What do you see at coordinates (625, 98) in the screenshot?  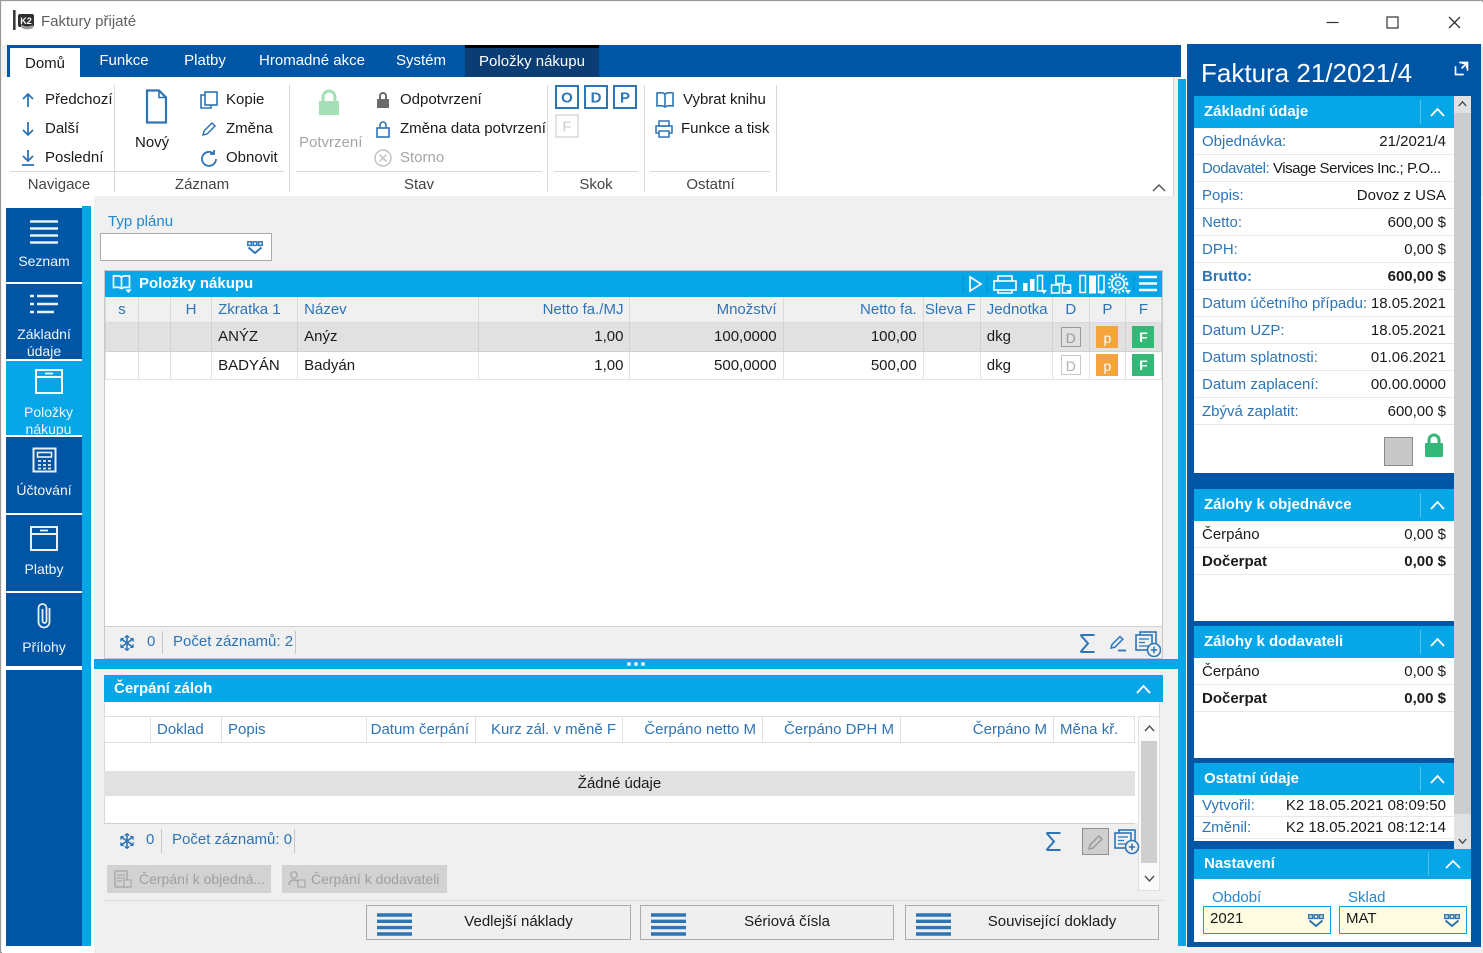 I see `svg-text: P` at bounding box center [625, 98].